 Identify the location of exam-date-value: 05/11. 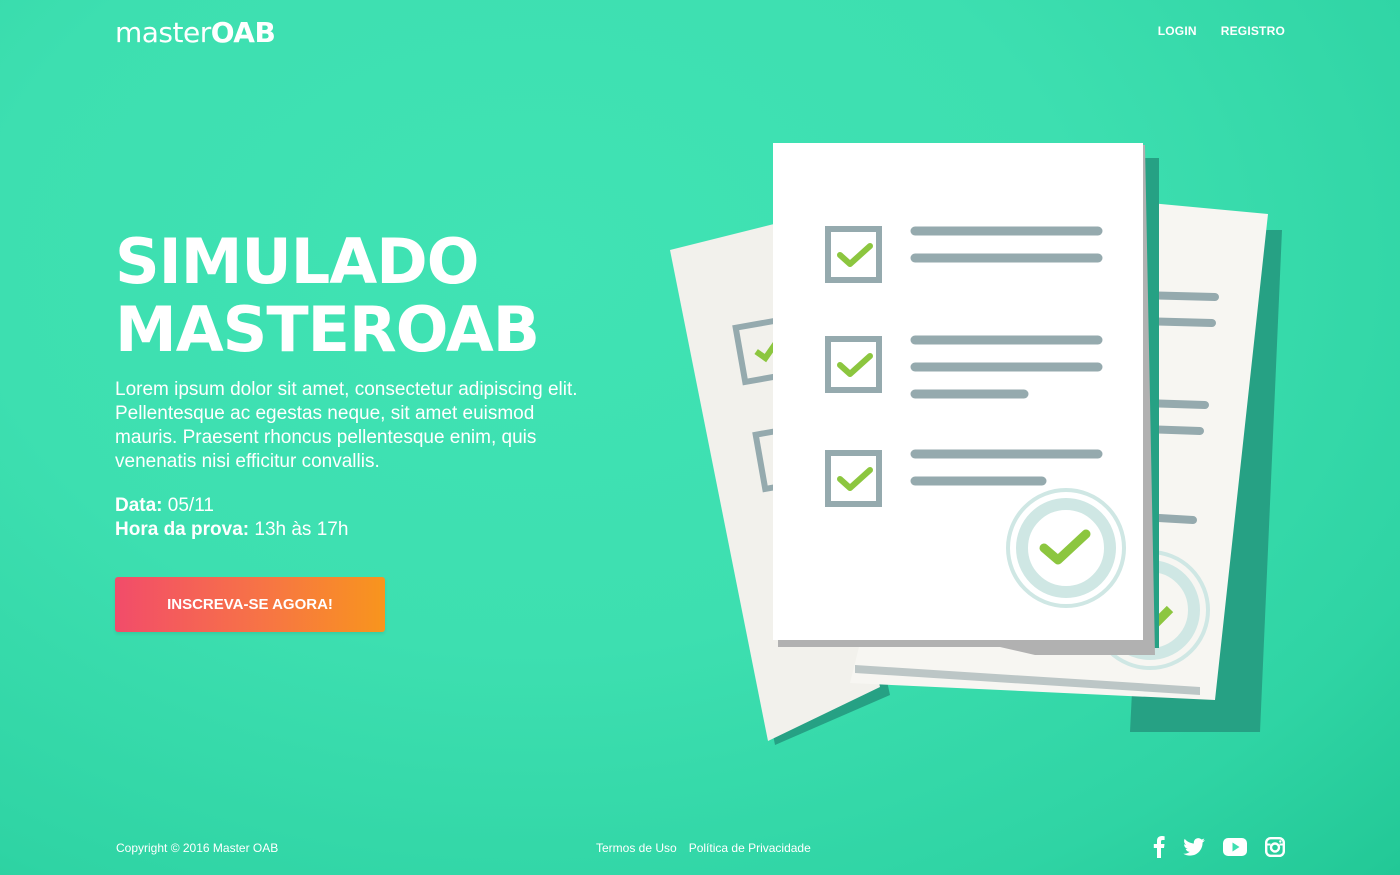
(190, 505).